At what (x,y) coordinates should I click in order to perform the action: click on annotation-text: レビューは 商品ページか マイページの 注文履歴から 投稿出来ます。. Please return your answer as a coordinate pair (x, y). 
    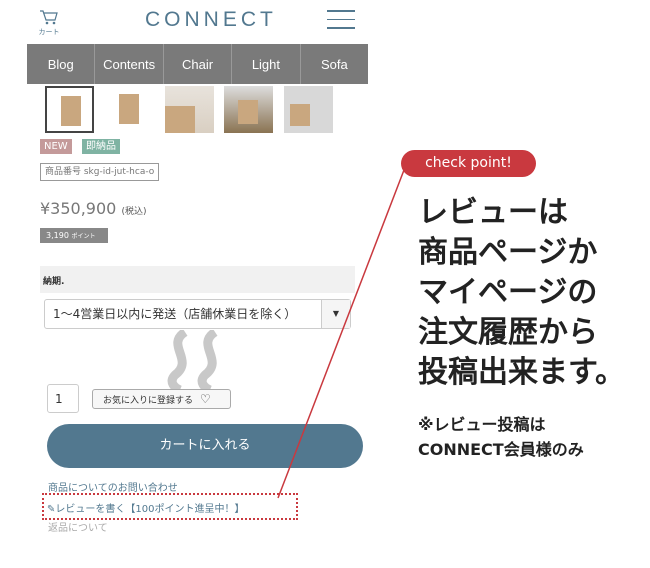
    Looking at the image, I should click on (521, 293).